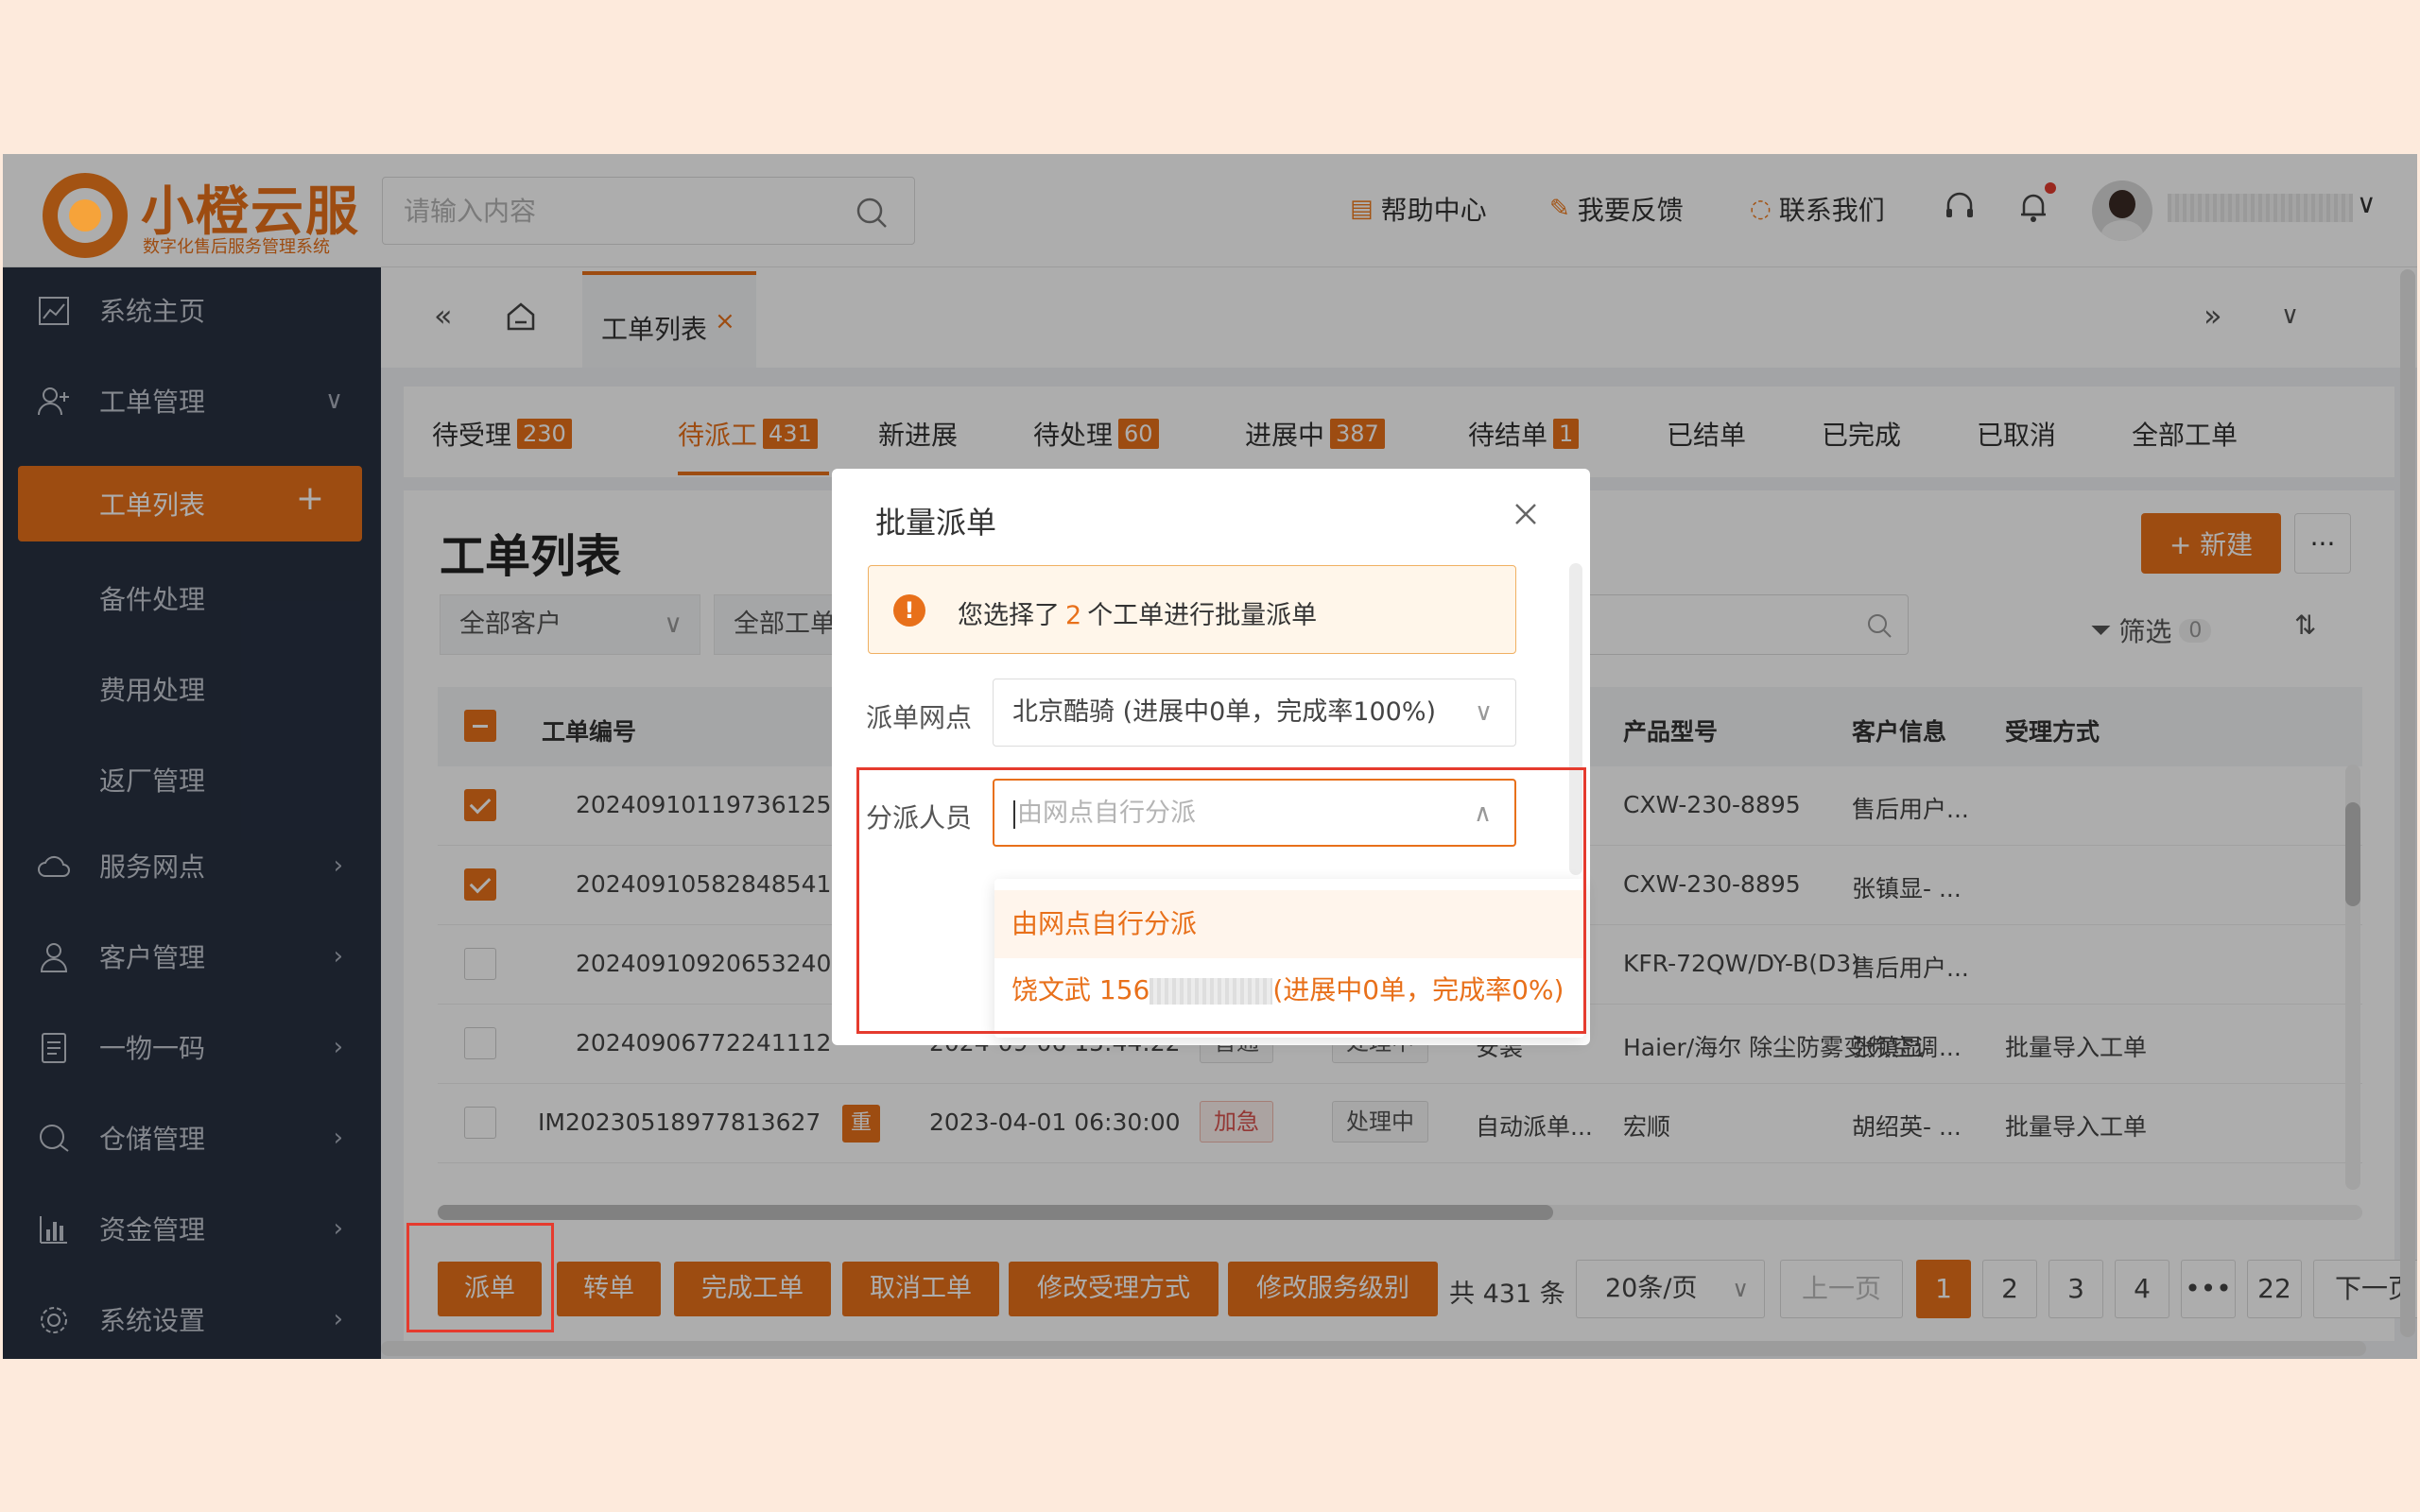 The image size is (2420, 1512). I want to click on close-icon, so click(1526, 514).